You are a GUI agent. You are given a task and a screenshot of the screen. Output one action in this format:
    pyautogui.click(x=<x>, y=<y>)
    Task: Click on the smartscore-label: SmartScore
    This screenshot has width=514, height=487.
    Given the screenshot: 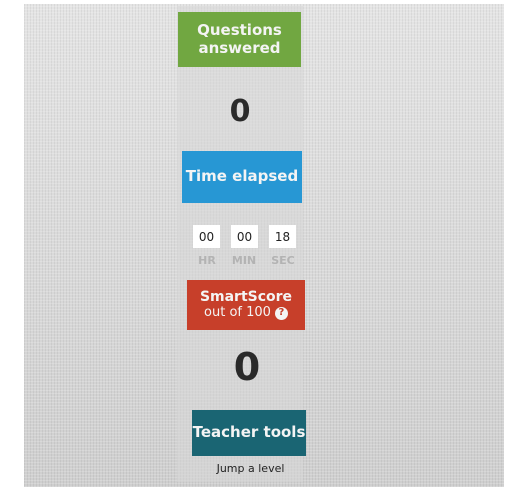 What is the action you would take?
    pyautogui.click(x=246, y=297)
    